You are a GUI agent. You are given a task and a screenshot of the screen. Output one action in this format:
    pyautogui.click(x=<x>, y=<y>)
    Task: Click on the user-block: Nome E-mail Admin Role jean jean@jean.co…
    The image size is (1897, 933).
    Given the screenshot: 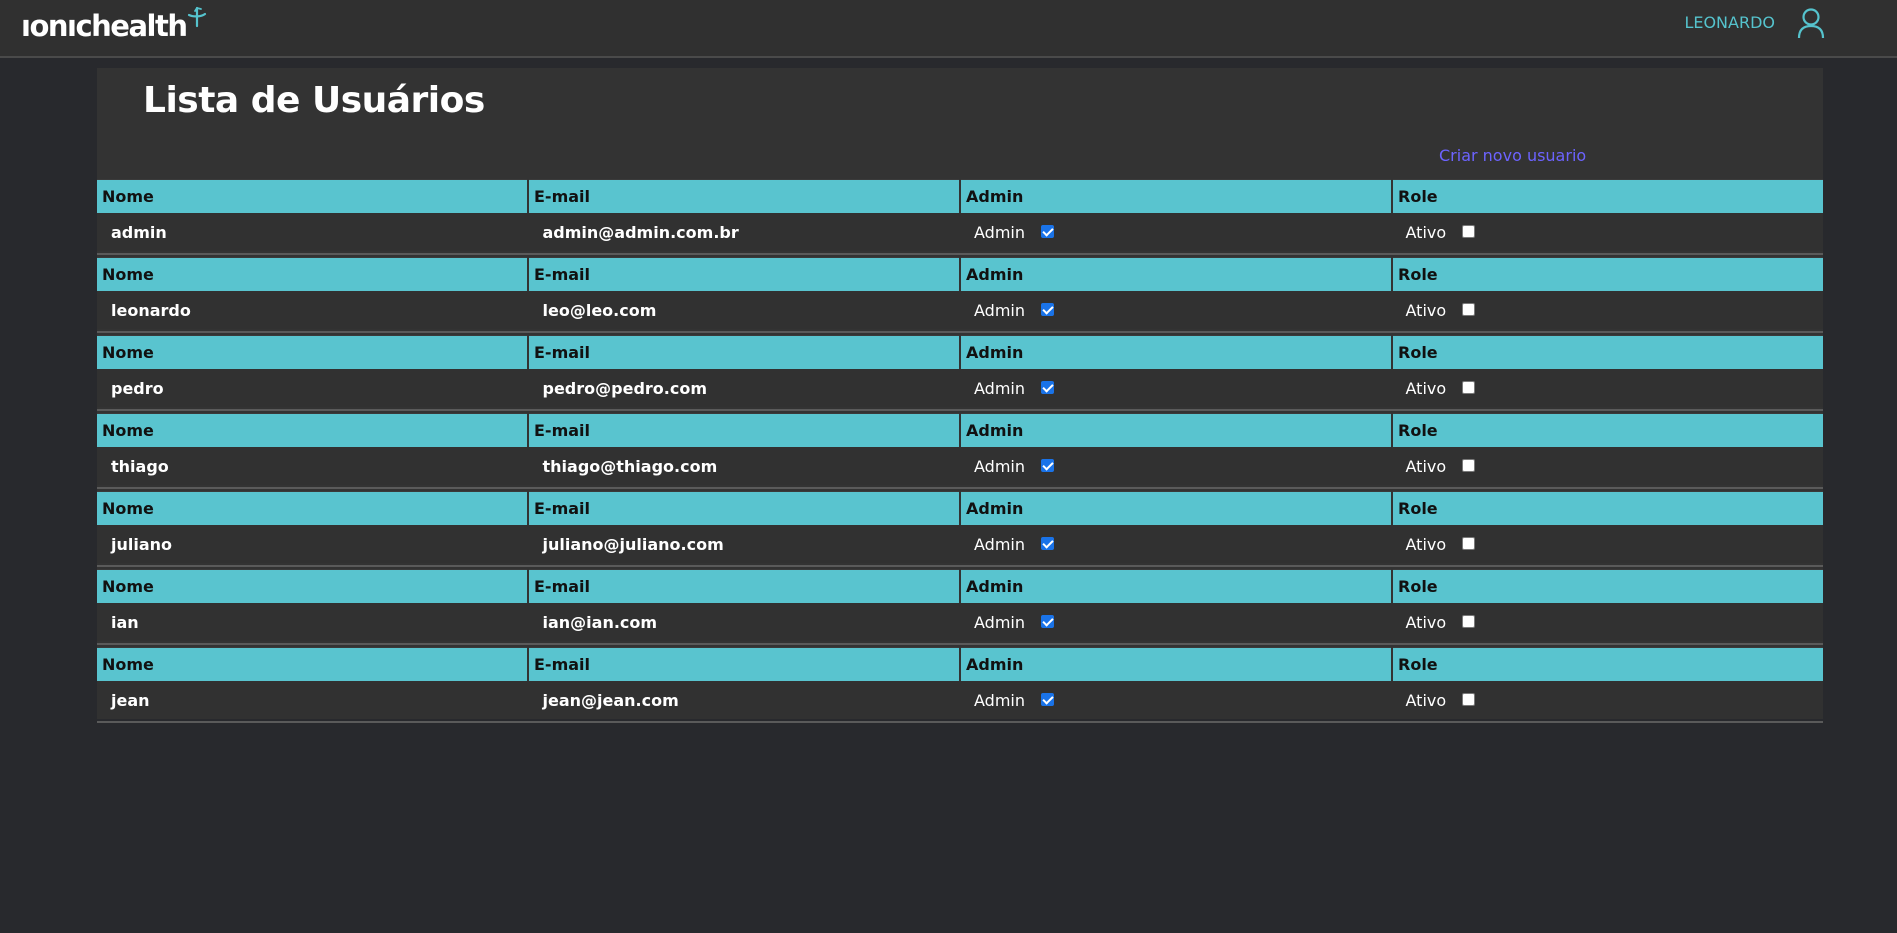 What is the action you would take?
    pyautogui.click(x=960, y=685)
    